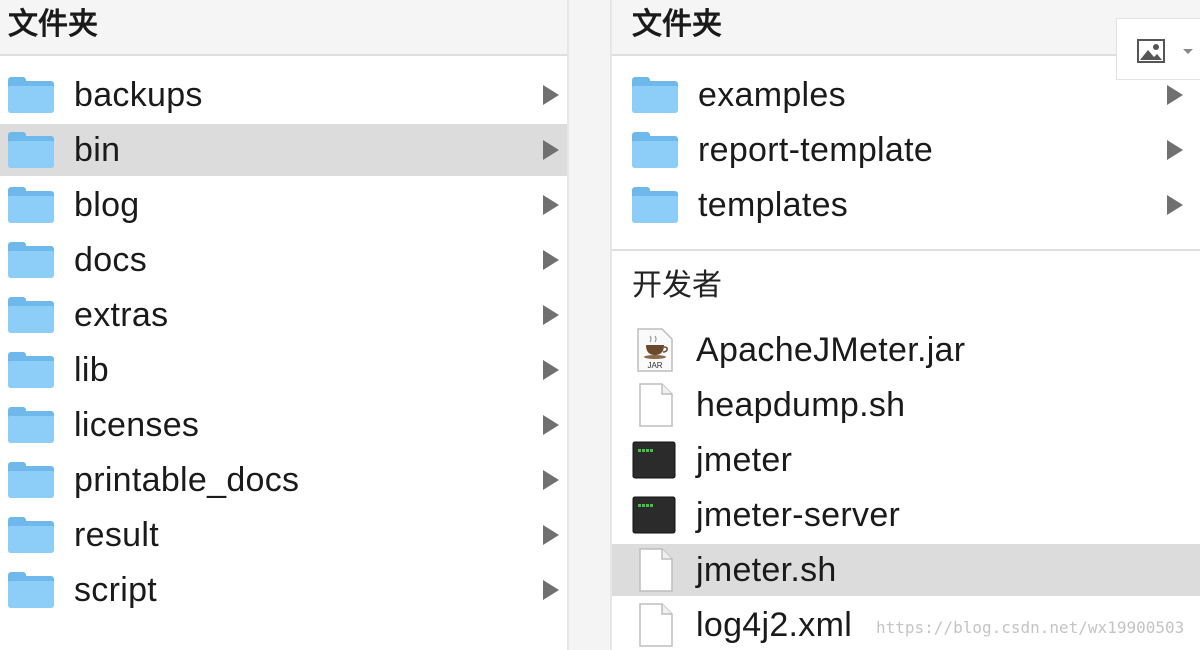 The width and height of the screenshot is (1200, 650). What do you see at coordinates (906, 570) in the screenshot?
I see `file-row-jmeter.sh: jmeter.sh` at bounding box center [906, 570].